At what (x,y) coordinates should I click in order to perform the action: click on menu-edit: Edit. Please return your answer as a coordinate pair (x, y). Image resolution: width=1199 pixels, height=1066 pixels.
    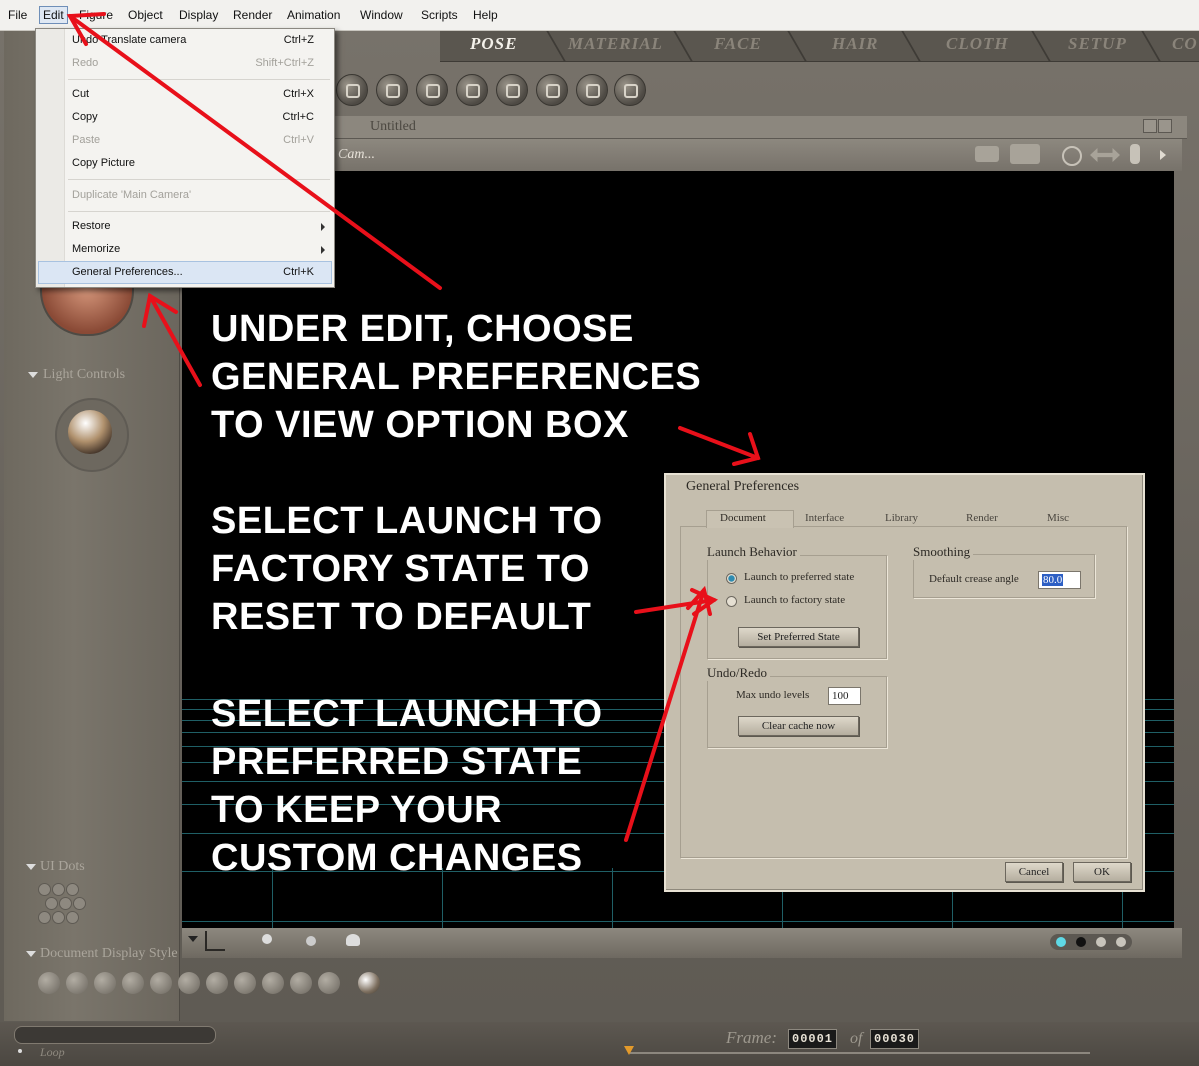
    Looking at the image, I should click on (53, 15).